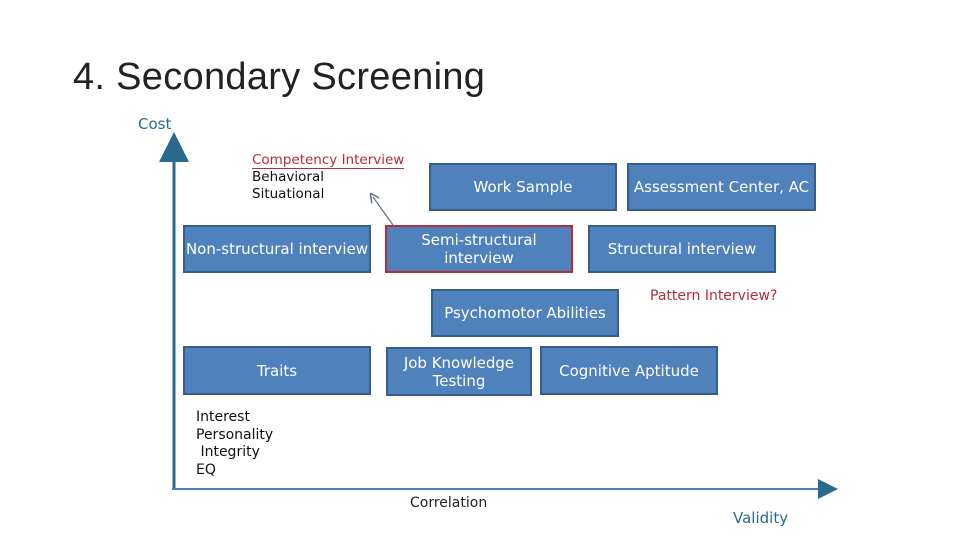 Image resolution: width=960 pixels, height=540 pixels. What do you see at coordinates (288, 193) in the screenshot?
I see `competency-item: Situational` at bounding box center [288, 193].